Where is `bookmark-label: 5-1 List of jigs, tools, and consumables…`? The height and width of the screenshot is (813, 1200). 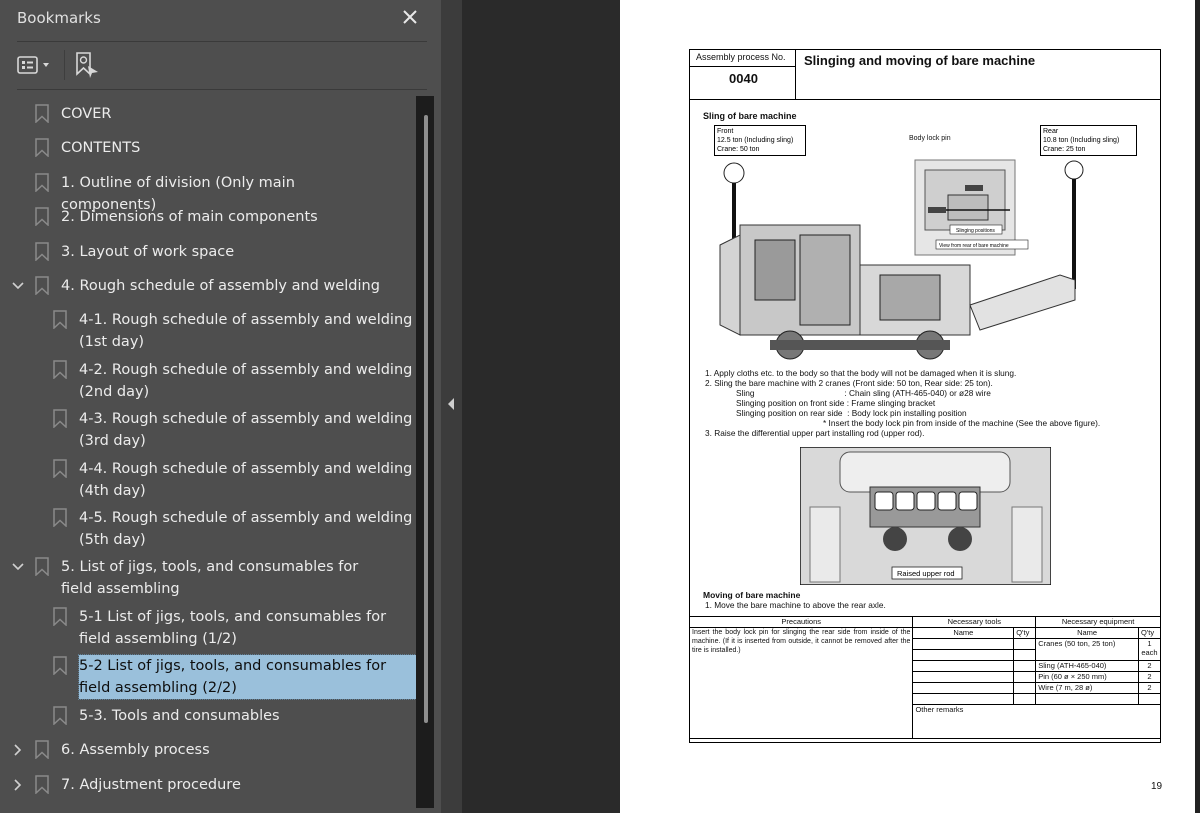
bookmark-label: 5-1 List of jigs, tools, and consumables… is located at coordinates (233, 628).